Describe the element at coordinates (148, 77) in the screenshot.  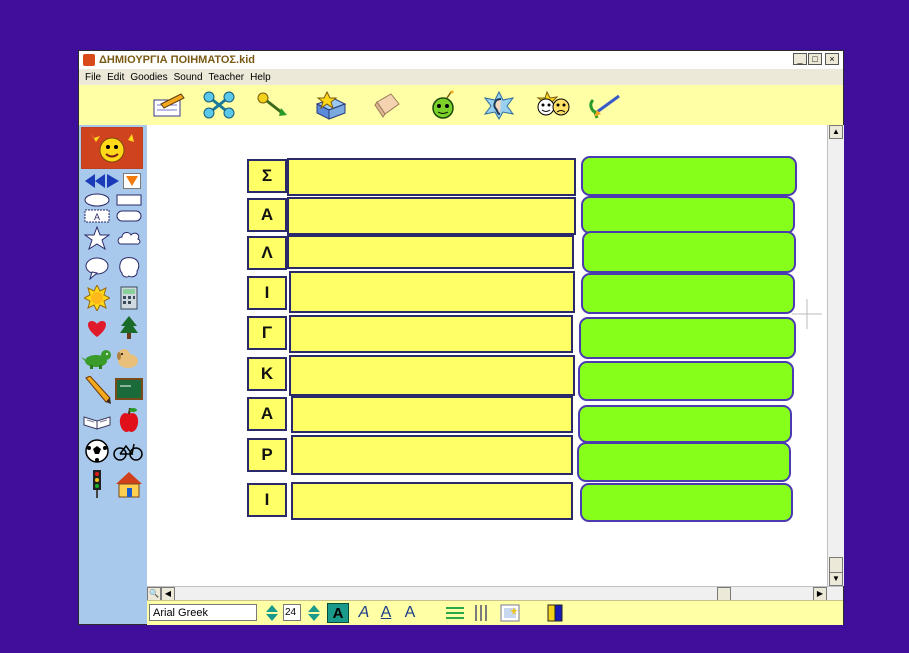
I see `menu-goodies: Goodies` at that location.